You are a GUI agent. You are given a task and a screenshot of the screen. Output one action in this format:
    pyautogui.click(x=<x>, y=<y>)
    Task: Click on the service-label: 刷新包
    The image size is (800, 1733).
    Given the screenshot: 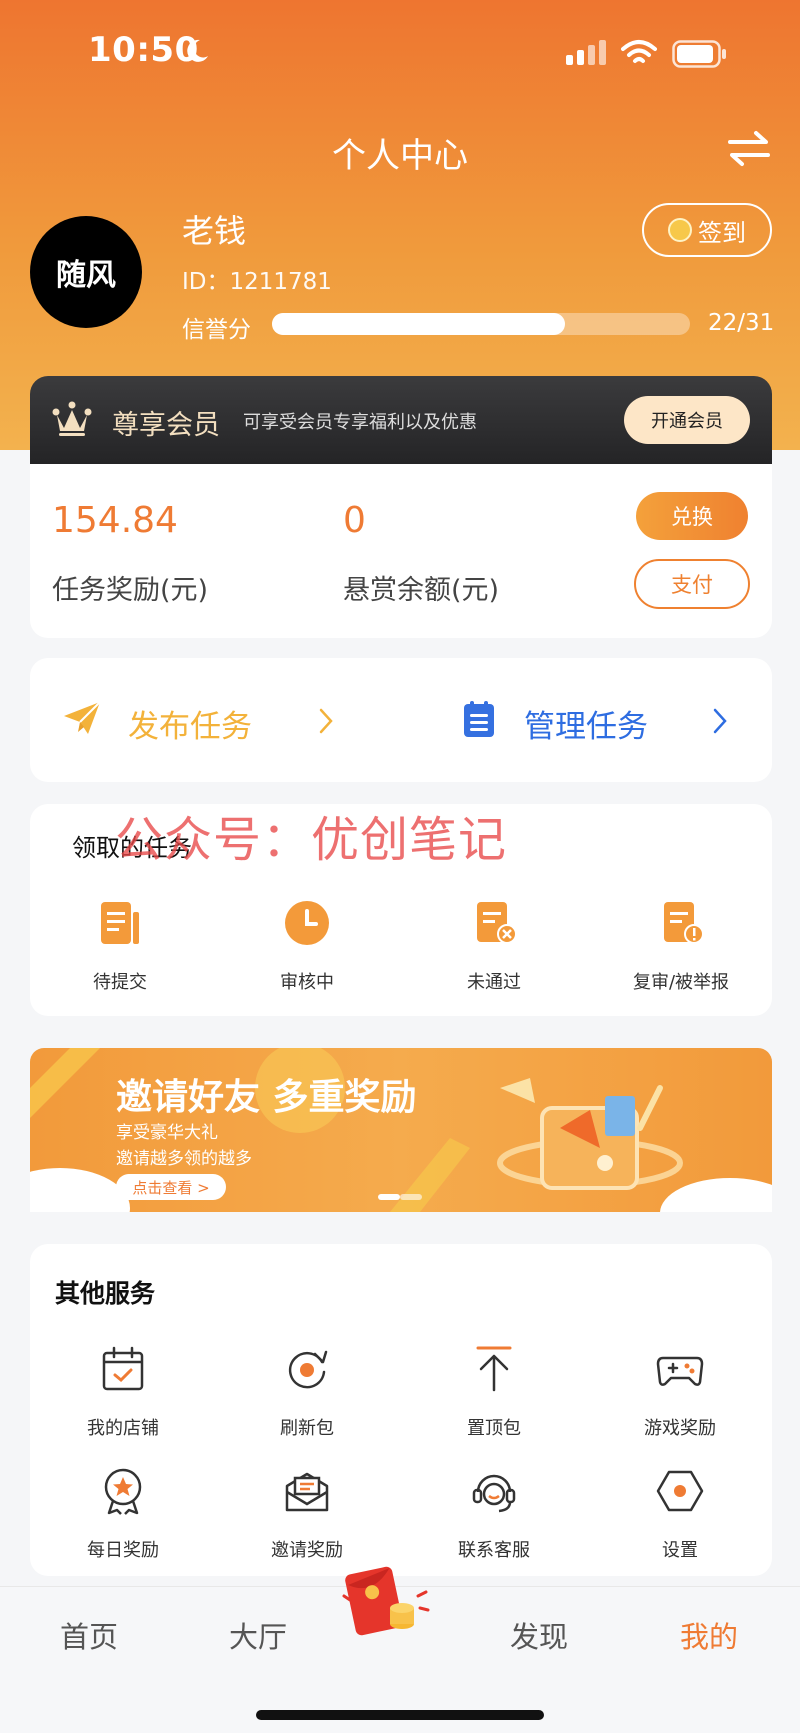 What is the action you would take?
    pyautogui.click(x=307, y=1428)
    